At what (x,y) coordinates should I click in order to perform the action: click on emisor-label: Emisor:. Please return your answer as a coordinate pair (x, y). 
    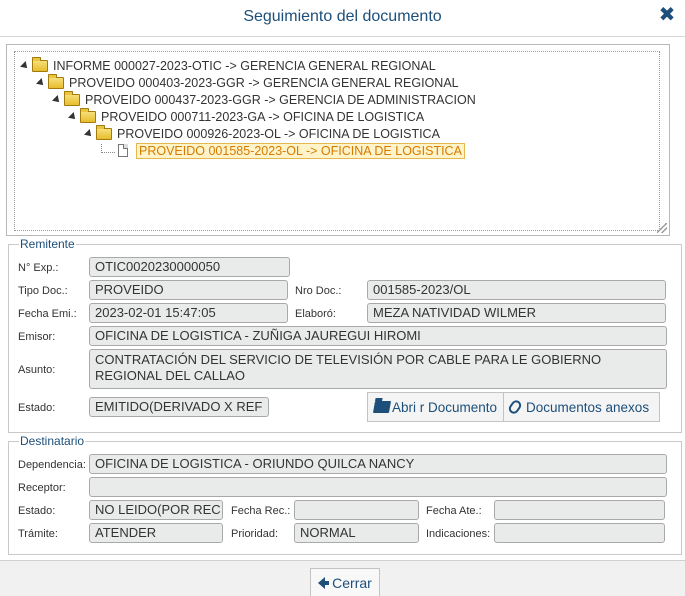
    Looking at the image, I should click on (37, 337).